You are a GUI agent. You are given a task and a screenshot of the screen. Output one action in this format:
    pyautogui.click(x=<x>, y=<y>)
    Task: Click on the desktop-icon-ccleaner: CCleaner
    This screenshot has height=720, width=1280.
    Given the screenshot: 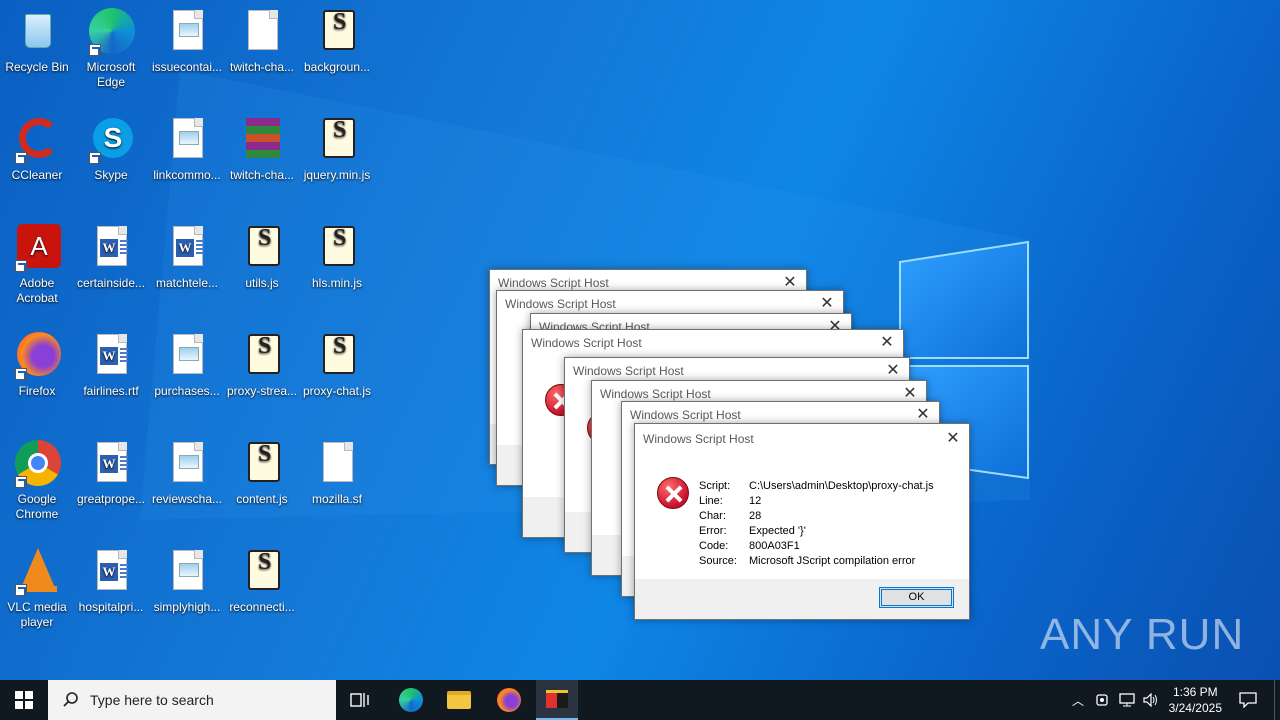 What is the action you would take?
    pyautogui.click(x=37, y=149)
    